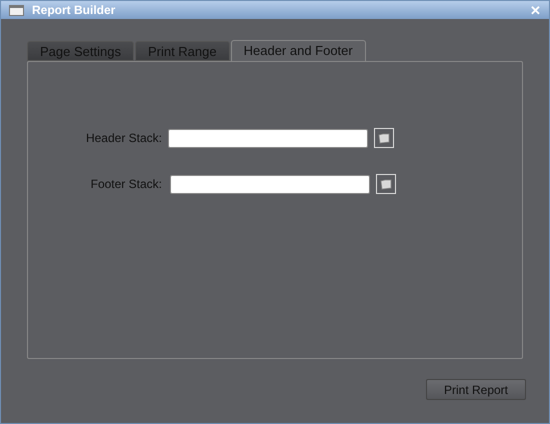  I want to click on window-icon, so click(16, 10).